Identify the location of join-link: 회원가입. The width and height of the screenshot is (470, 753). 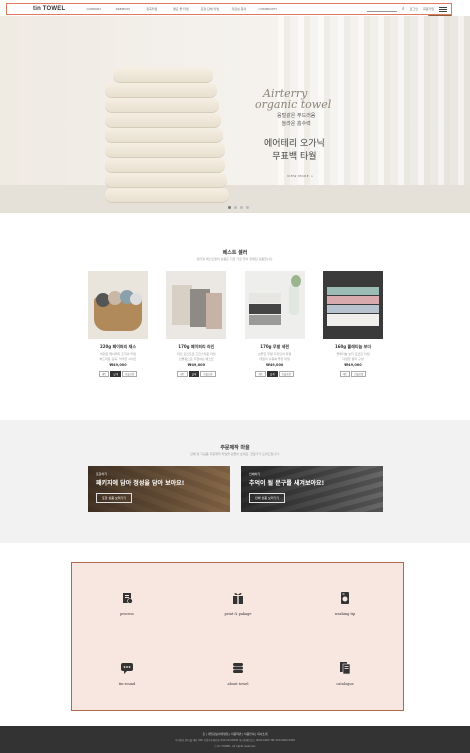
(428, 9).